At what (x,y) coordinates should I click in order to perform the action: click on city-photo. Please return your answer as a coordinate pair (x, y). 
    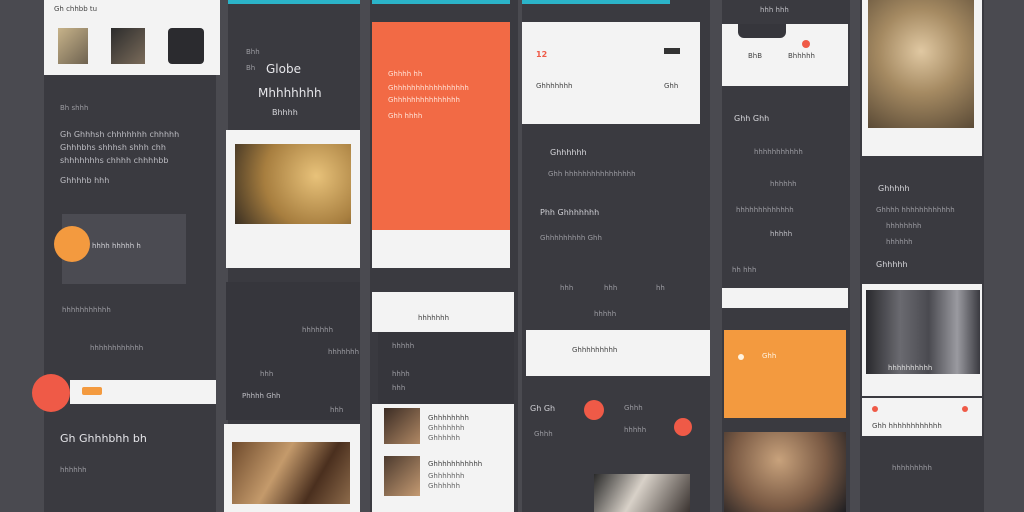
    Looking at the image, I should click on (923, 332).